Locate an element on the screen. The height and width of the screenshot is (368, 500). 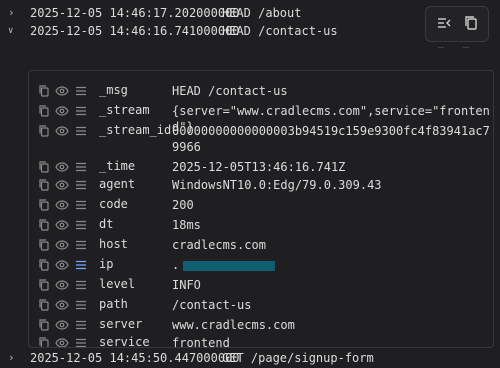
field-key: _stream is located at coordinates (124, 110).